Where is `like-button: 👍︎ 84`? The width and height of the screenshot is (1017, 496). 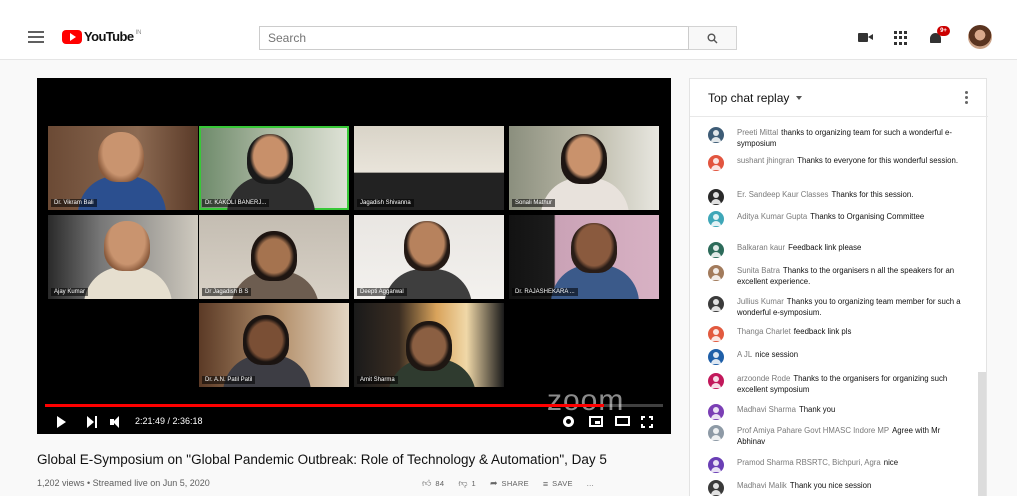
like-button: 👍︎ 84 is located at coordinates (433, 483).